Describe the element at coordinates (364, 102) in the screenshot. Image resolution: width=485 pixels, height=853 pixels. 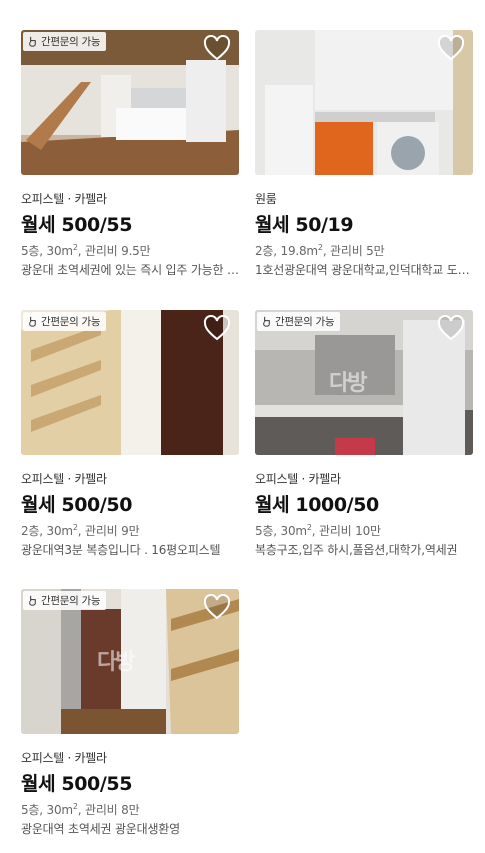
I see `listing-photo` at that location.